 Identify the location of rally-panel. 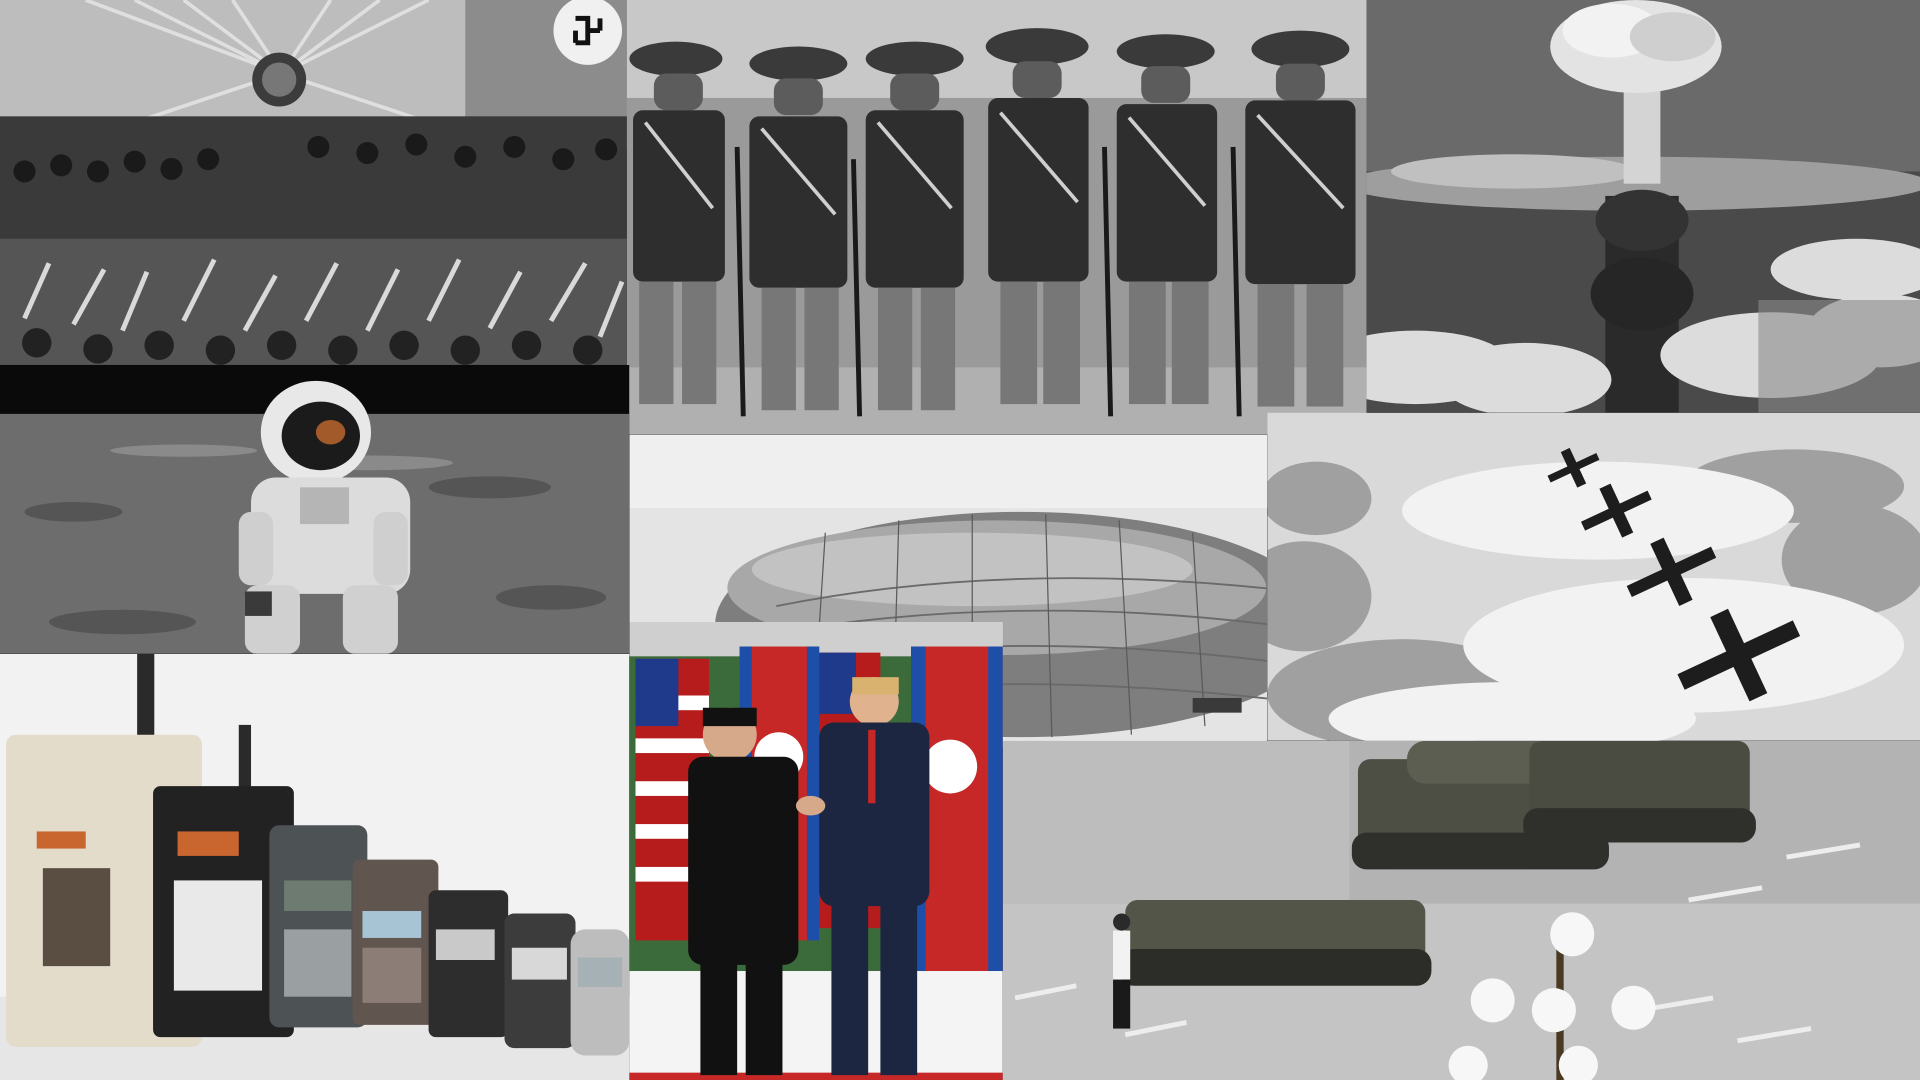
(313, 182).